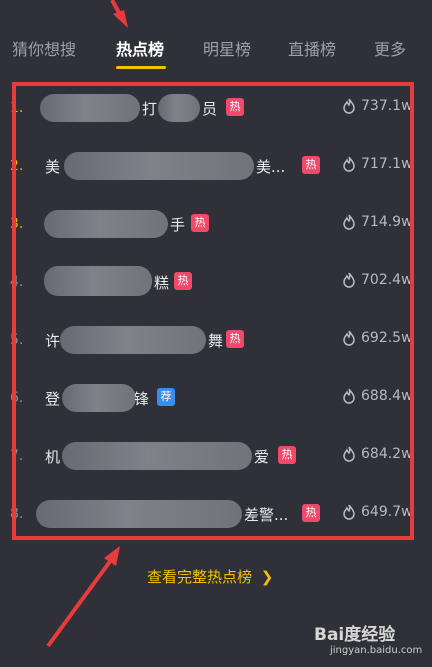 The height and width of the screenshot is (667, 432). What do you see at coordinates (81, 601) in the screenshot?
I see `arrow-line-bottom` at bounding box center [81, 601].